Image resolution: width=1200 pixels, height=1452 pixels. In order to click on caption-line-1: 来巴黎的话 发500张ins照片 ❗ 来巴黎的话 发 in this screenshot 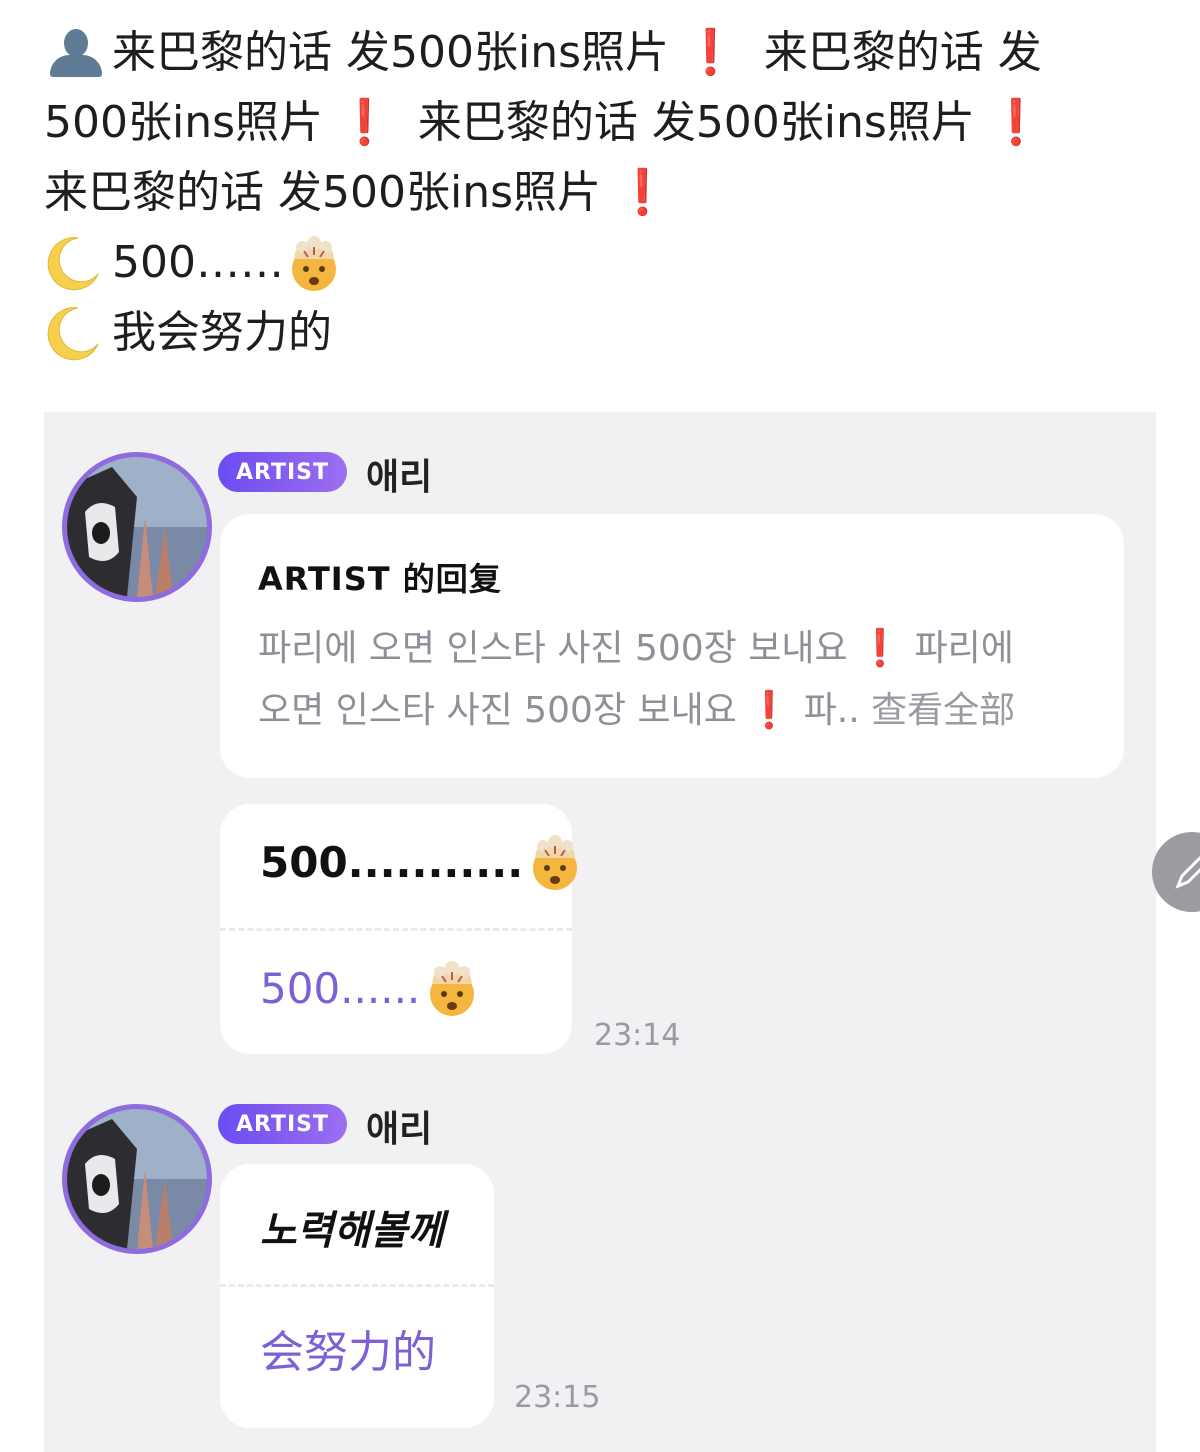, I will do `click(604, 53)`.